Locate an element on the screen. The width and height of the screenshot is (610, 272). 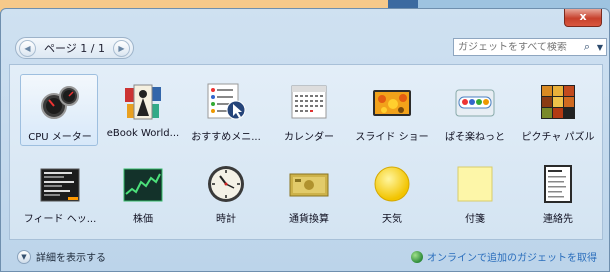
close-button: x is located at coordinates (583, 18).